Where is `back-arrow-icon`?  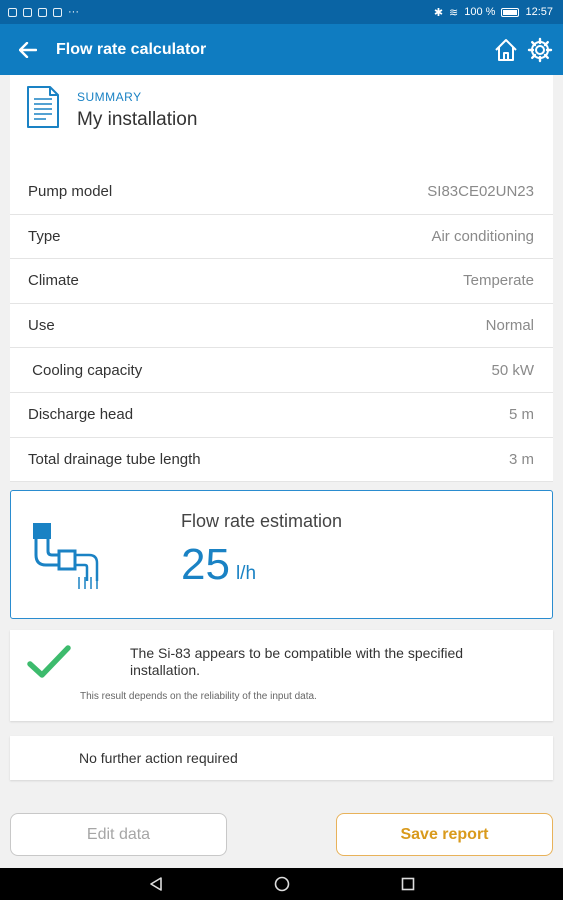 back-arrow-icon is located at coordinates (28, 49).